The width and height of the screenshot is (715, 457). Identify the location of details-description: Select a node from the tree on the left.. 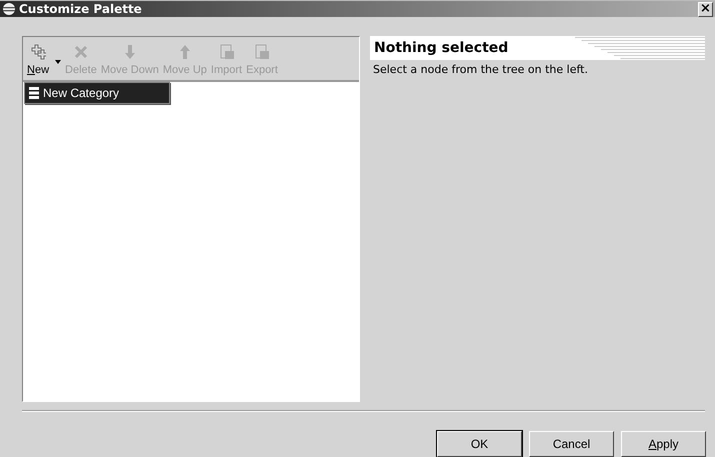
(480, 70).